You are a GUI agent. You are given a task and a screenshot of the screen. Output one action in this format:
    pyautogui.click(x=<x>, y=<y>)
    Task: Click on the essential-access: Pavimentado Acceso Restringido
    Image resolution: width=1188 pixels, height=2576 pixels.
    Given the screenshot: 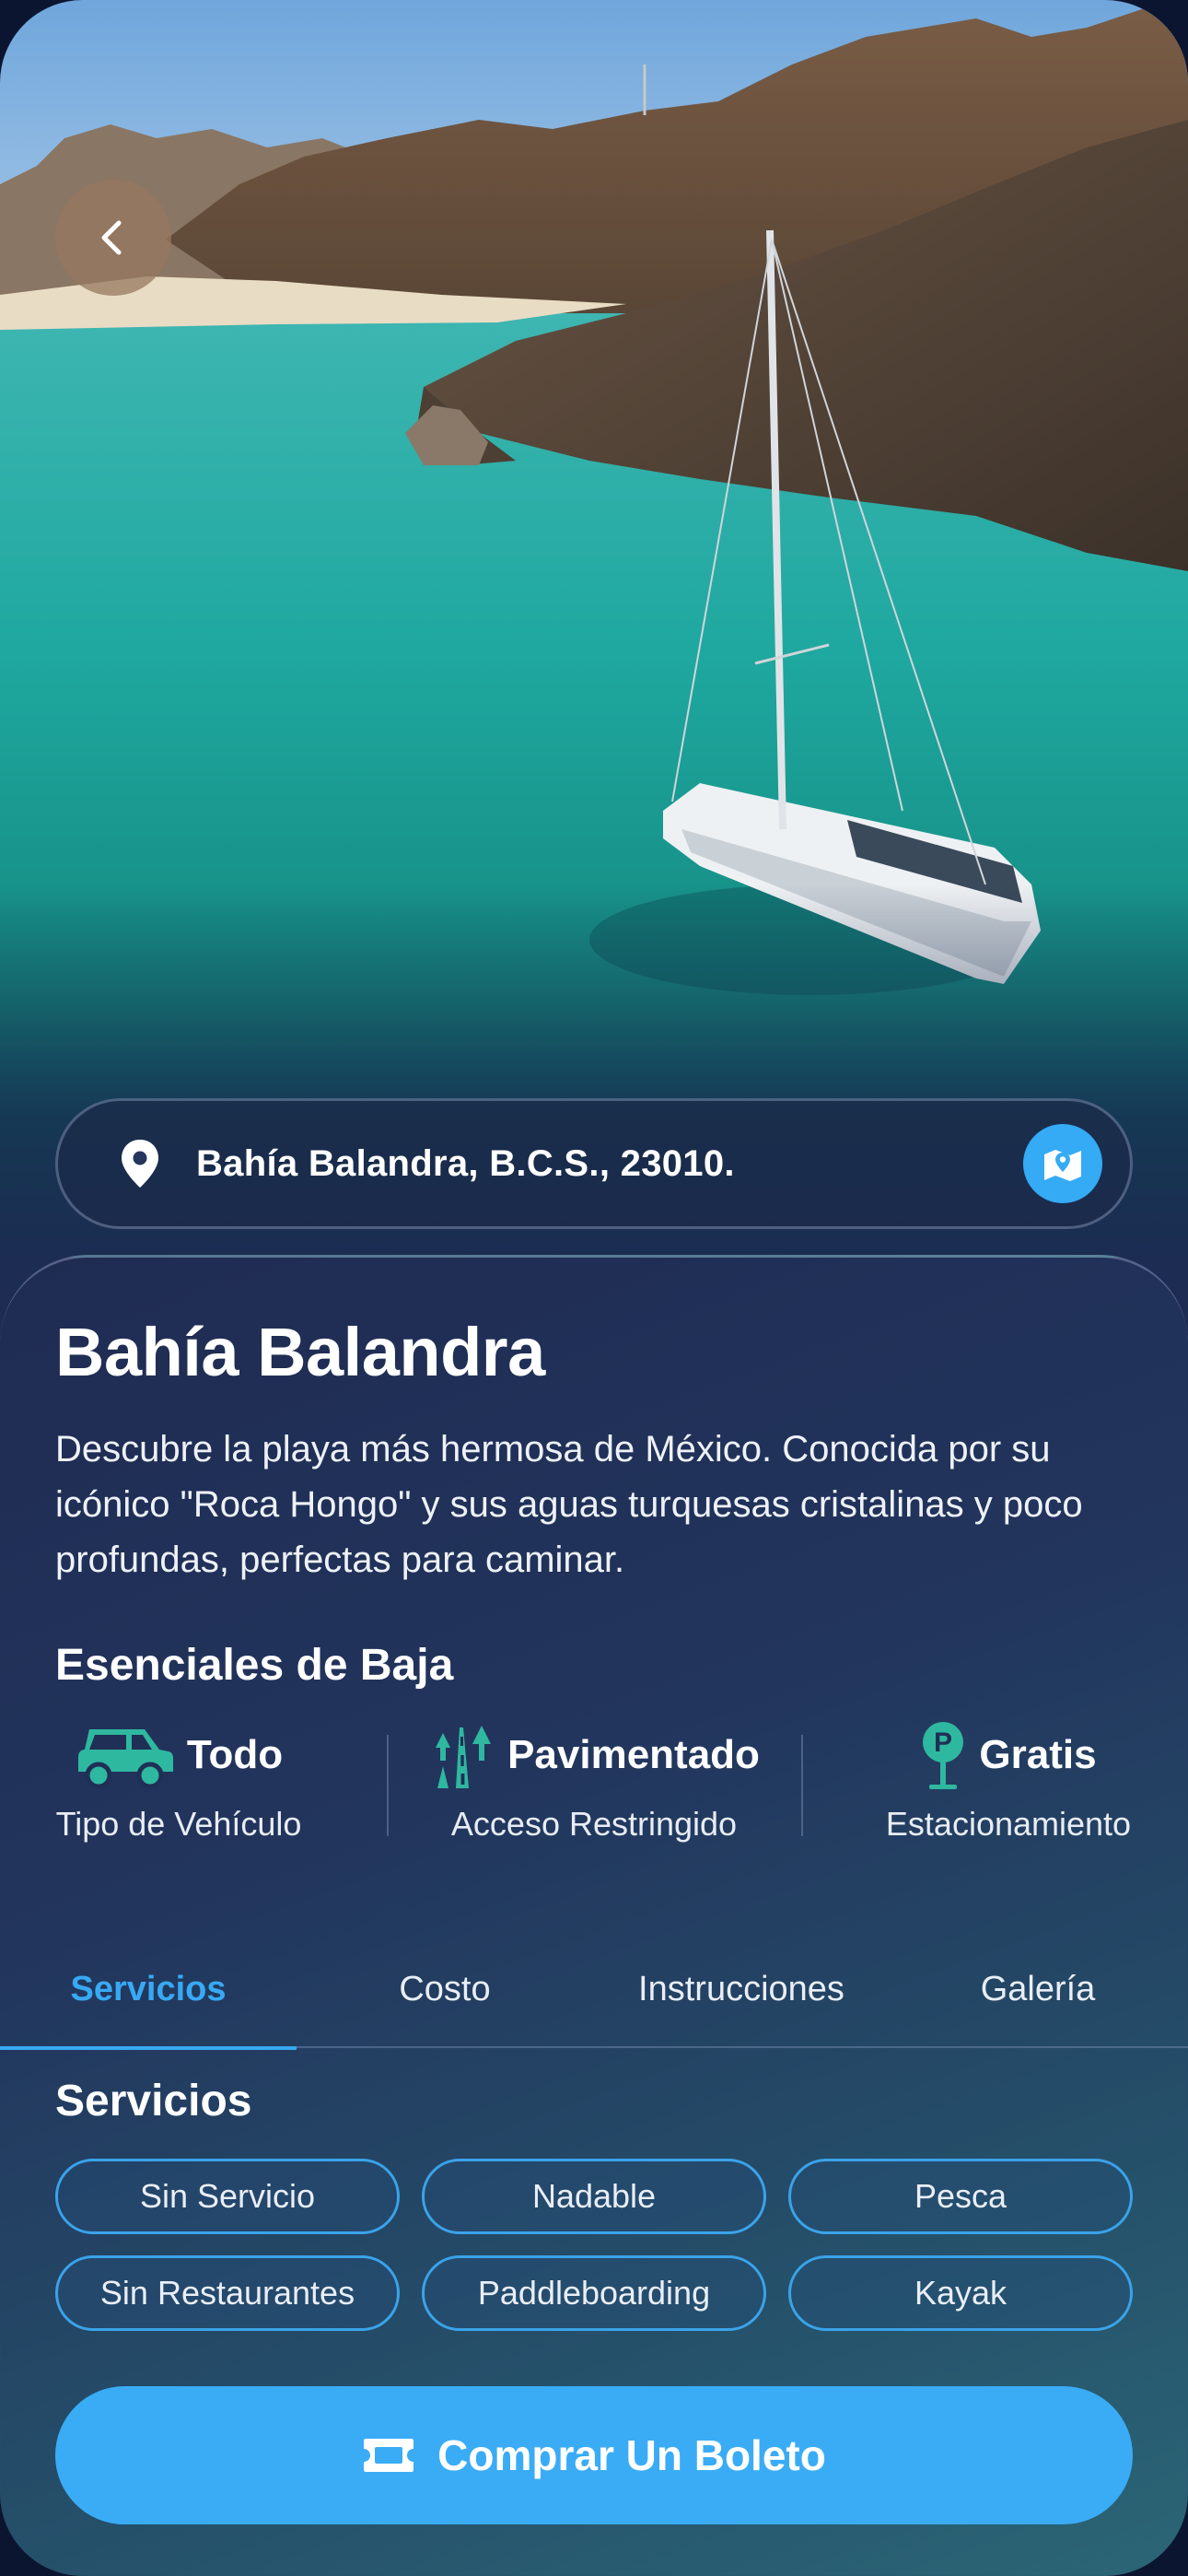 What is the action you would take?
    pyautogui.click(x=594, y=1781)
    